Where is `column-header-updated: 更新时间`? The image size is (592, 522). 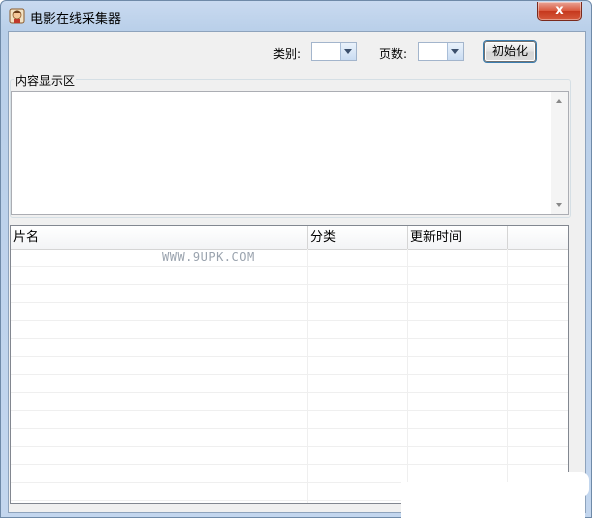 column-header-updated: 更新时间 is located at coordinates (458, 237).